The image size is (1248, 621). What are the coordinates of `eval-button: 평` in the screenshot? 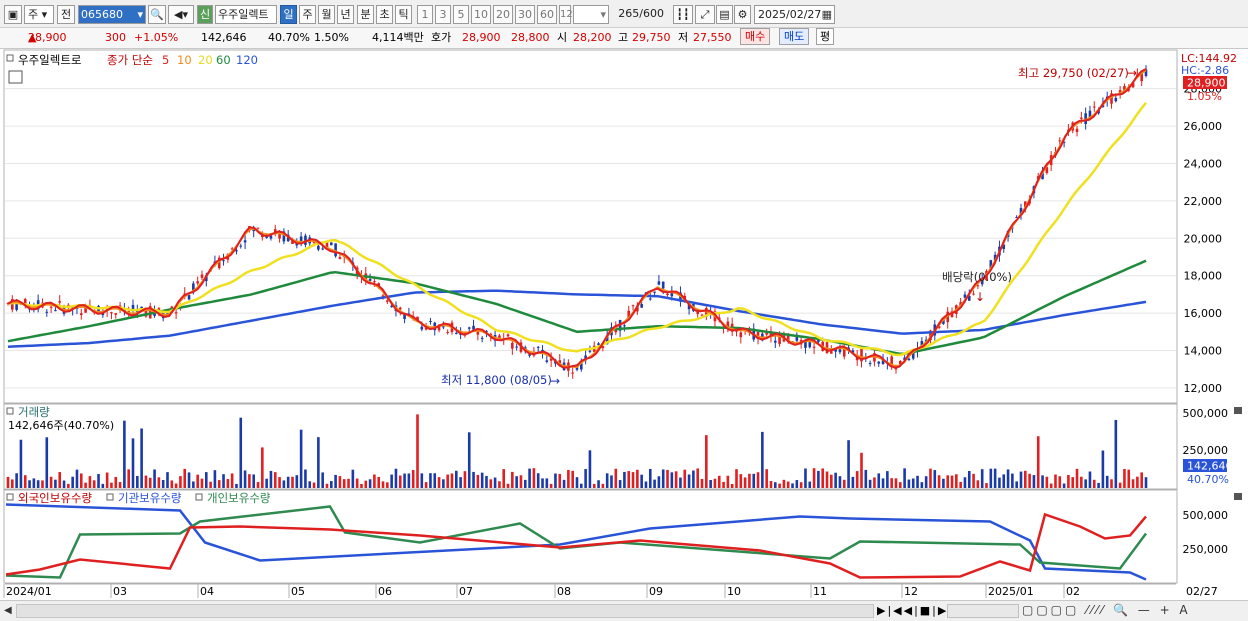 It's located at (825, 36).